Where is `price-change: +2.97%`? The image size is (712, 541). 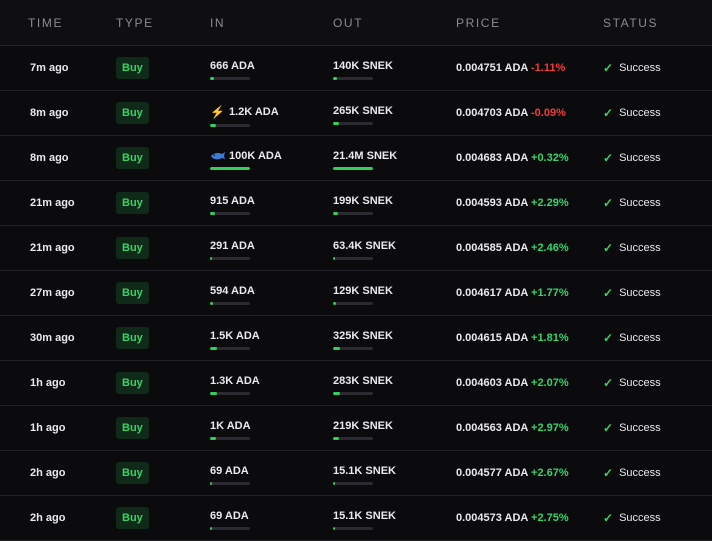 price-change: +2.97% is located at coordinates (550, 428).